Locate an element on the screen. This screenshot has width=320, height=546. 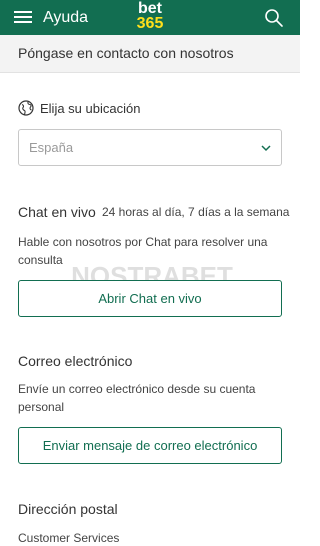
globe-icon is located at coordinates (26, 108).